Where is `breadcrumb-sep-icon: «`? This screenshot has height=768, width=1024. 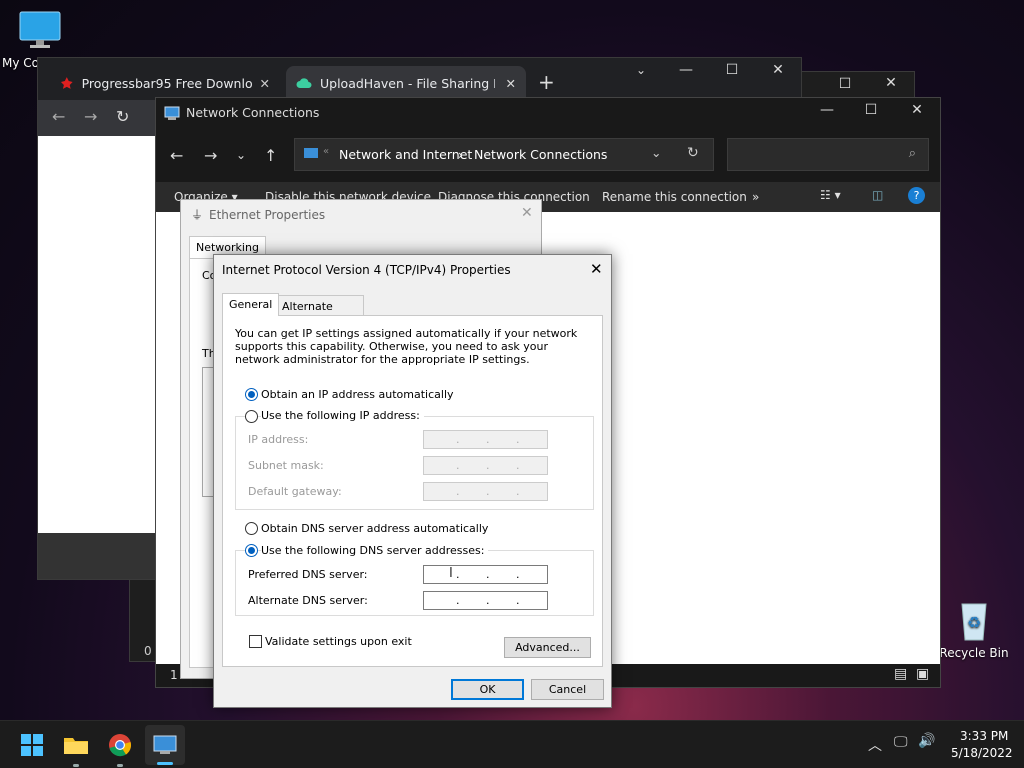
breadcrumb-sep-icon: « is located at coordinates (326, 151).